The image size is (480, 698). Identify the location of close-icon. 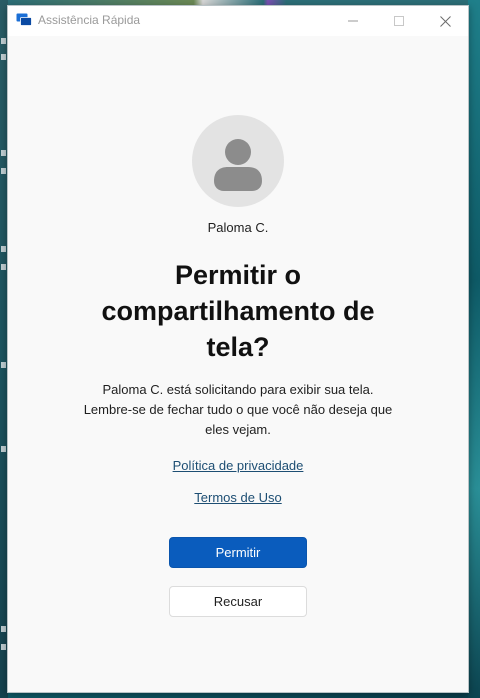
(445, 21).